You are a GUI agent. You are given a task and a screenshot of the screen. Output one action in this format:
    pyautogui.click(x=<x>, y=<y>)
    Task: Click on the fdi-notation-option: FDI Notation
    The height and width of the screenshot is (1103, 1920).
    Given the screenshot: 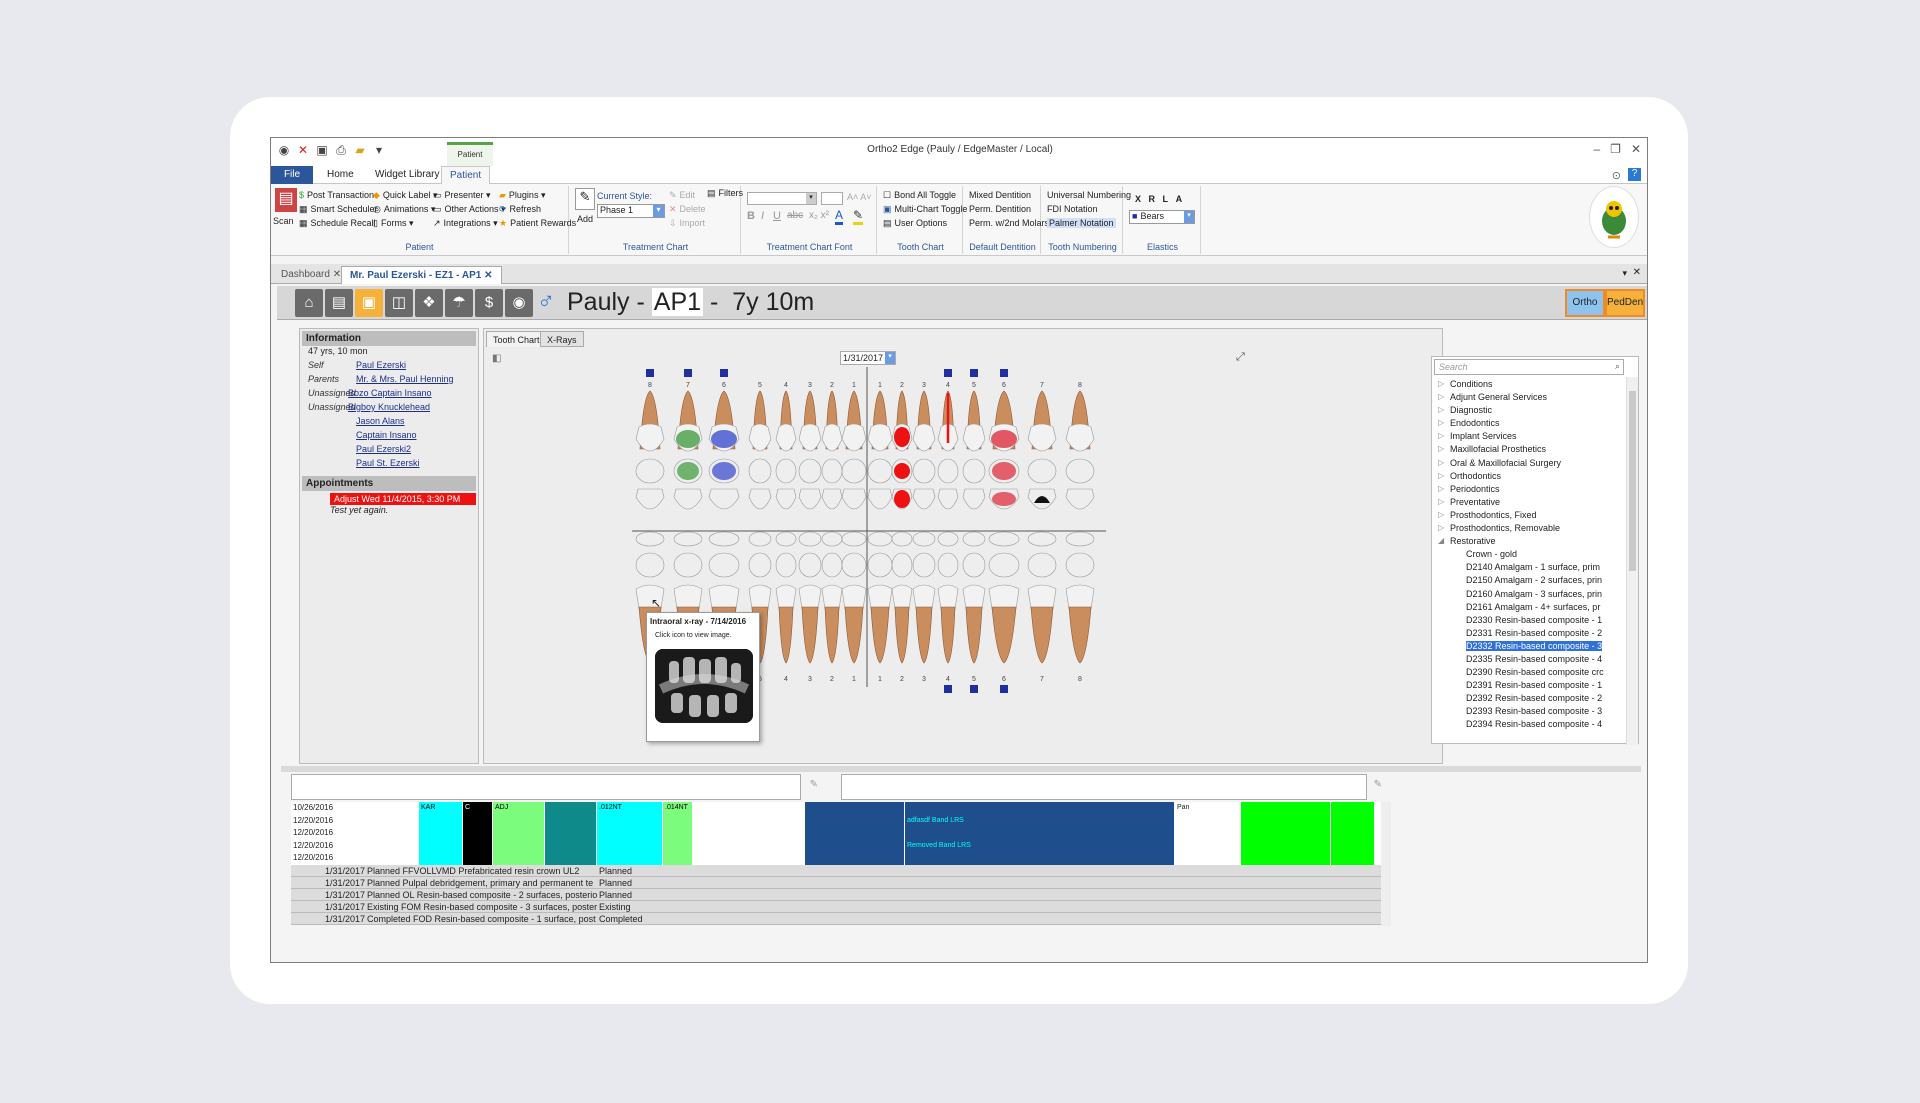 What is the action you would take?
    pyautogui.click(x=1072, y=209)
    